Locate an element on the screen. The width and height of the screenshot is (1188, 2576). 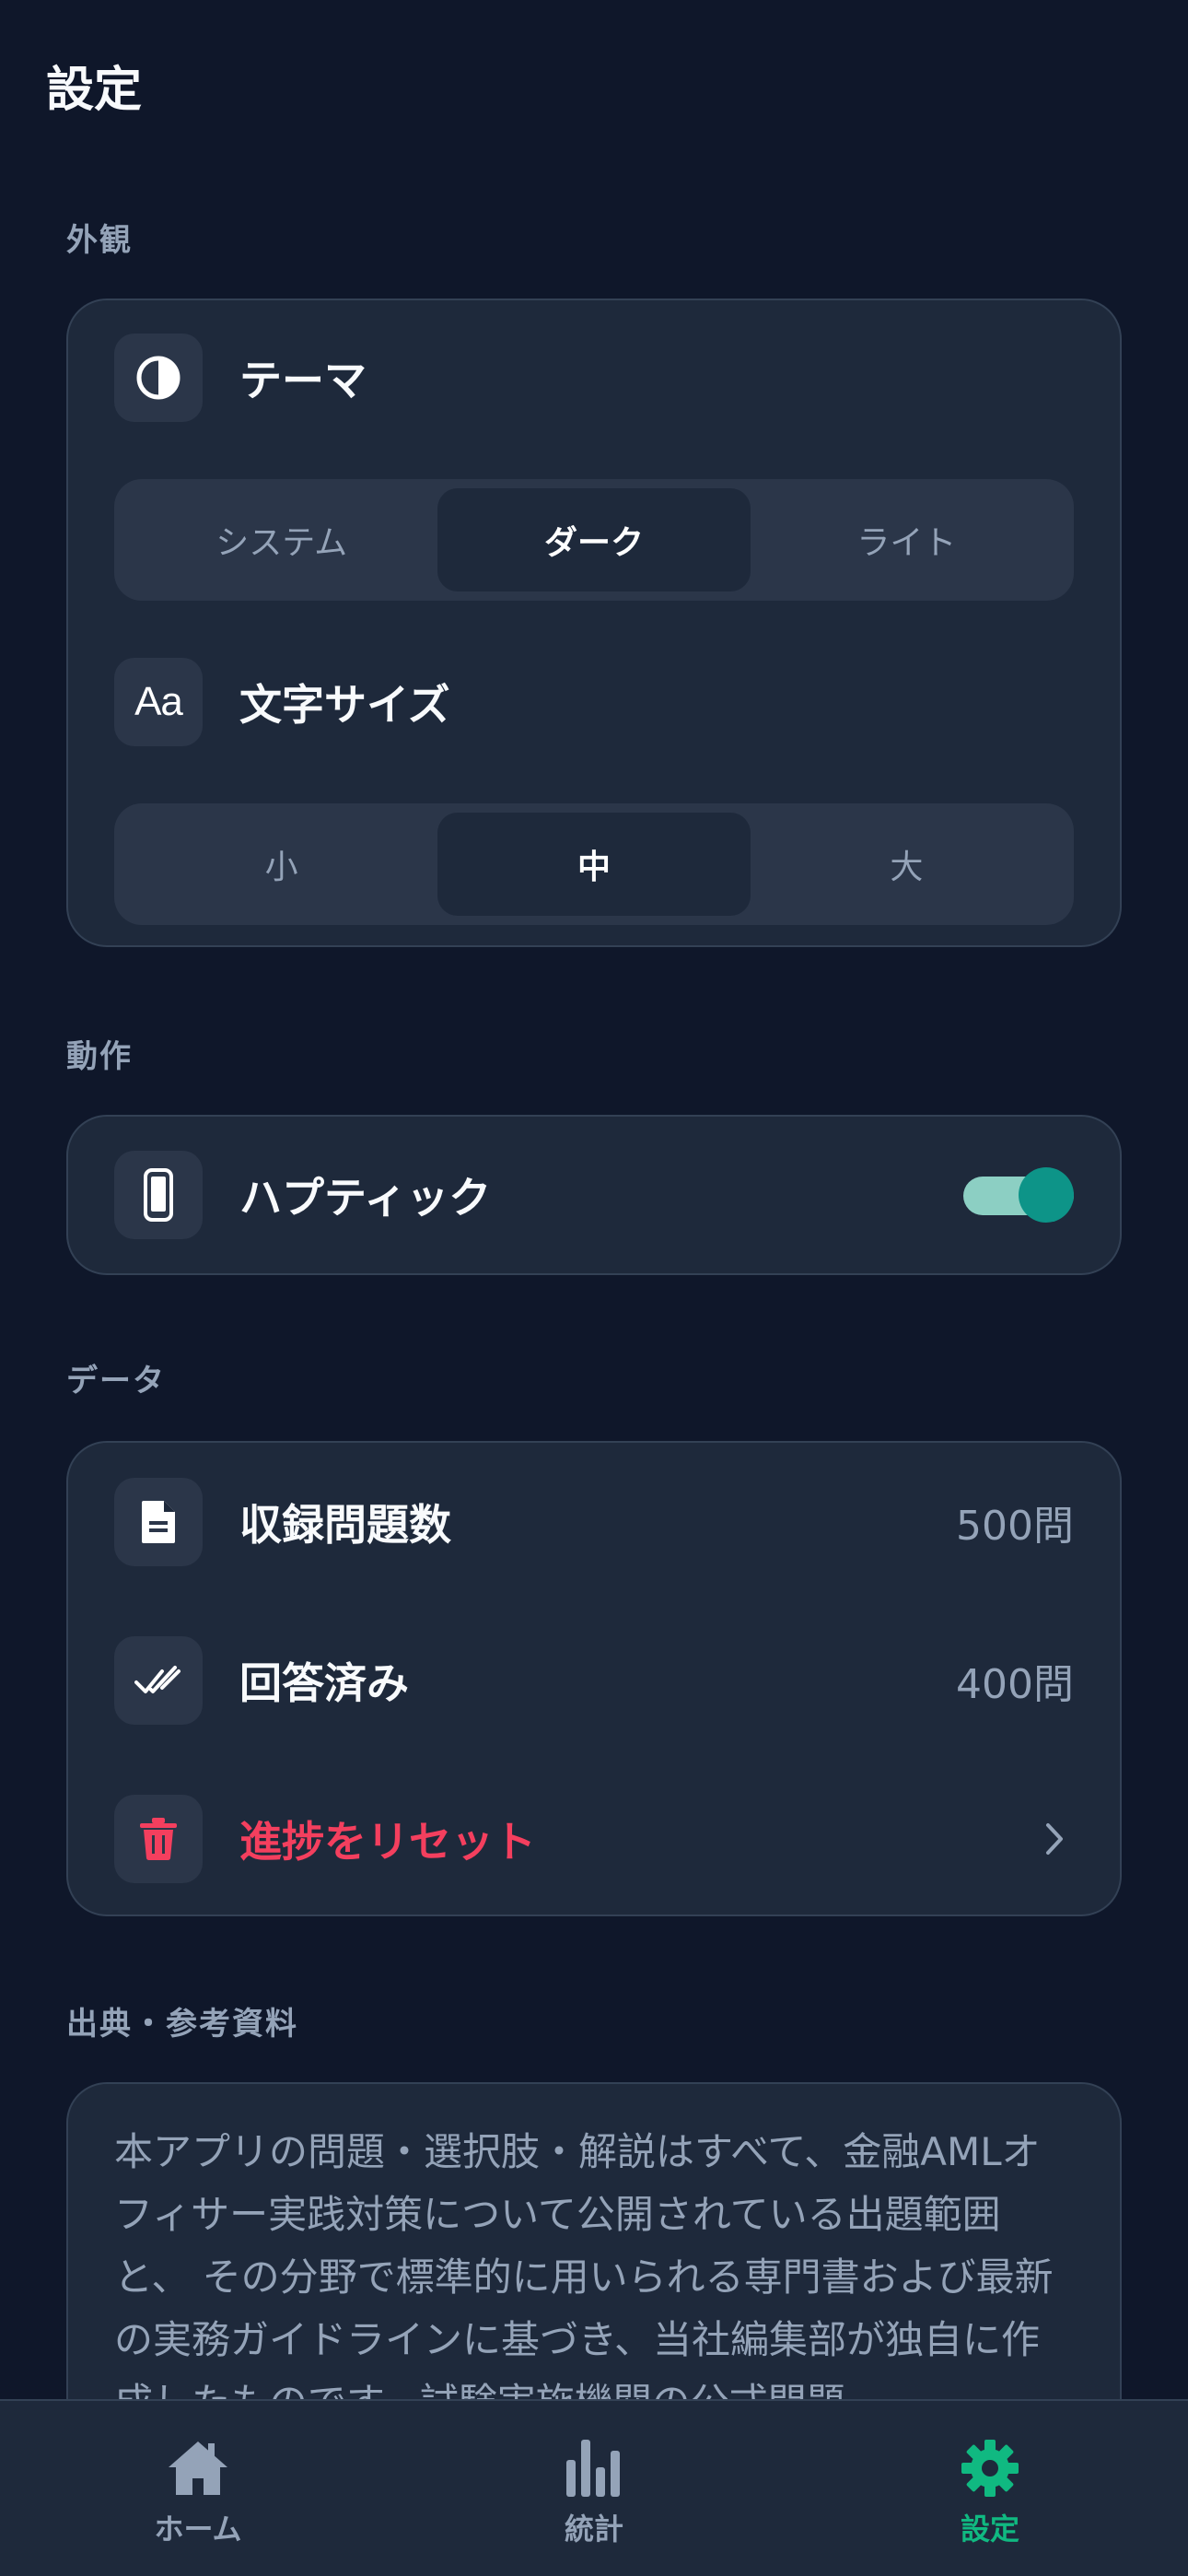
nav-label-stats: 統計 is located at coordinates (593, 2529).